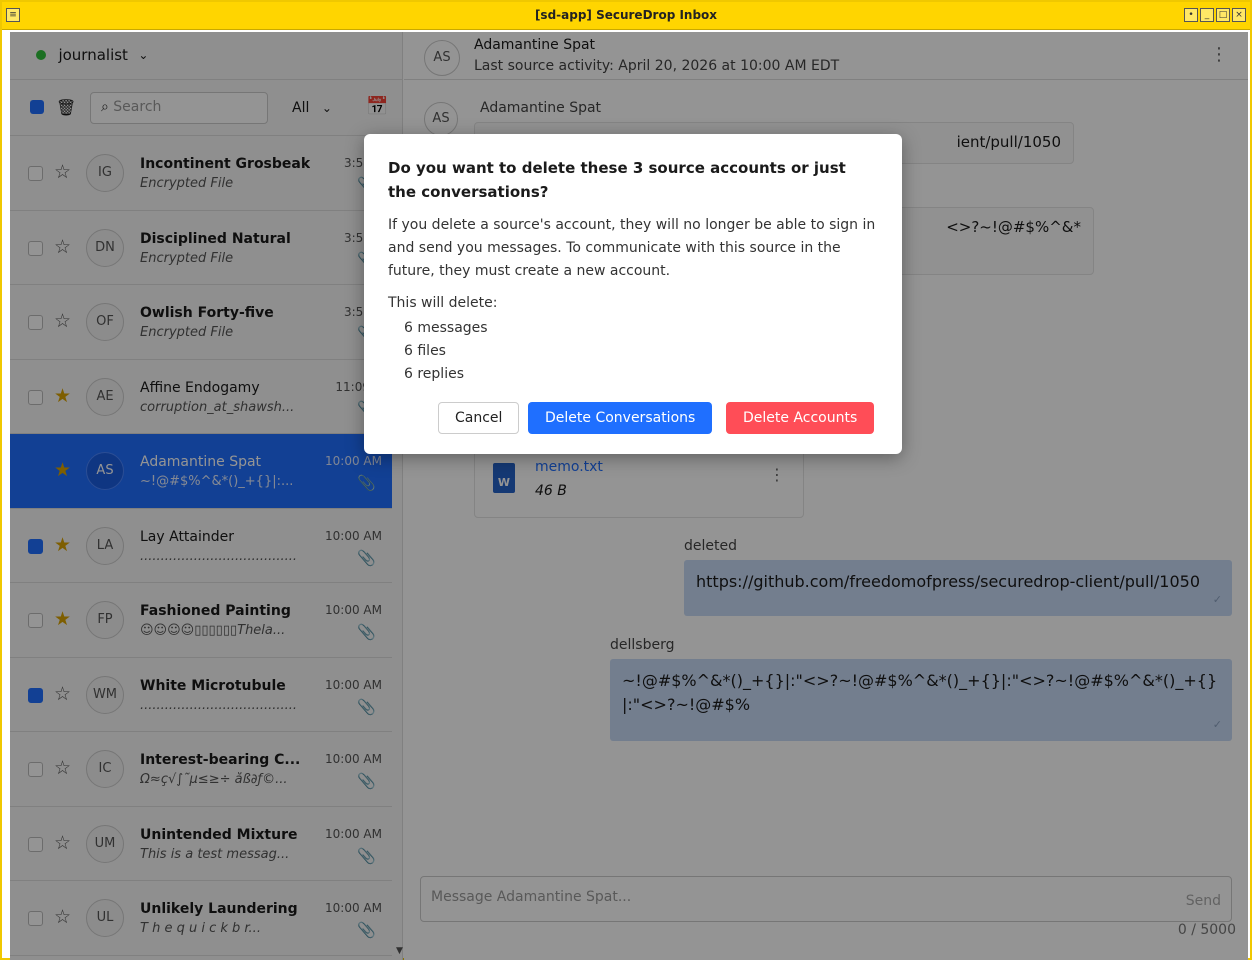 The image size is (1252, 960). I want to click on list-item: 6 messages, so click(446, 328).